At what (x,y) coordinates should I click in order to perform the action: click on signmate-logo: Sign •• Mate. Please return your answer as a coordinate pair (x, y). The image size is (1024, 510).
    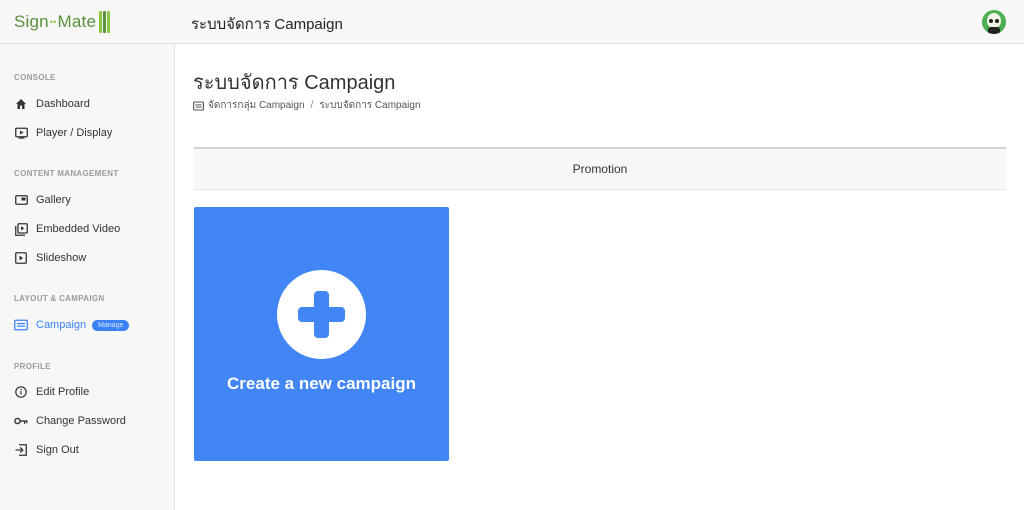
    Looking at the image, I should click on (62, 22).